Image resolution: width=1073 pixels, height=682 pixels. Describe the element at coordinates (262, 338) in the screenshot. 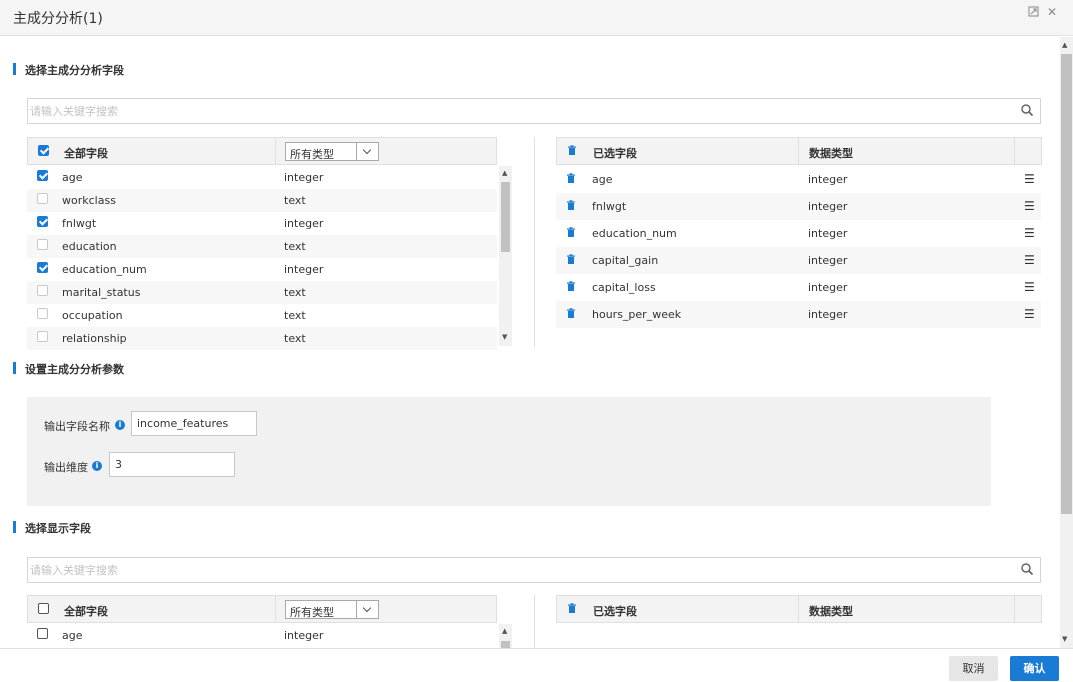

I see `list-item: relationship text` at that location.